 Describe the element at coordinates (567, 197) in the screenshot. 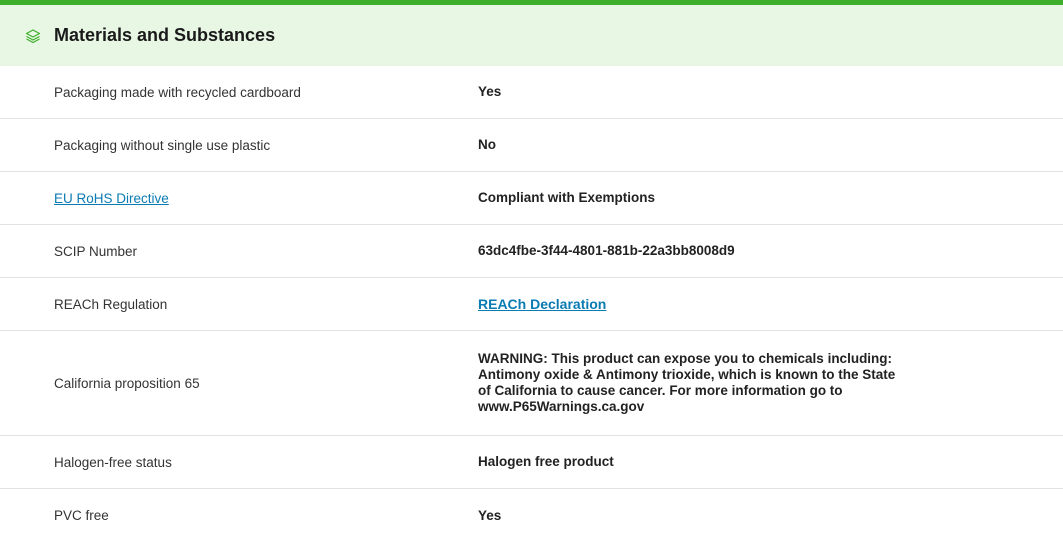

I see `row-value: Compliant with Exemptions` at that location.